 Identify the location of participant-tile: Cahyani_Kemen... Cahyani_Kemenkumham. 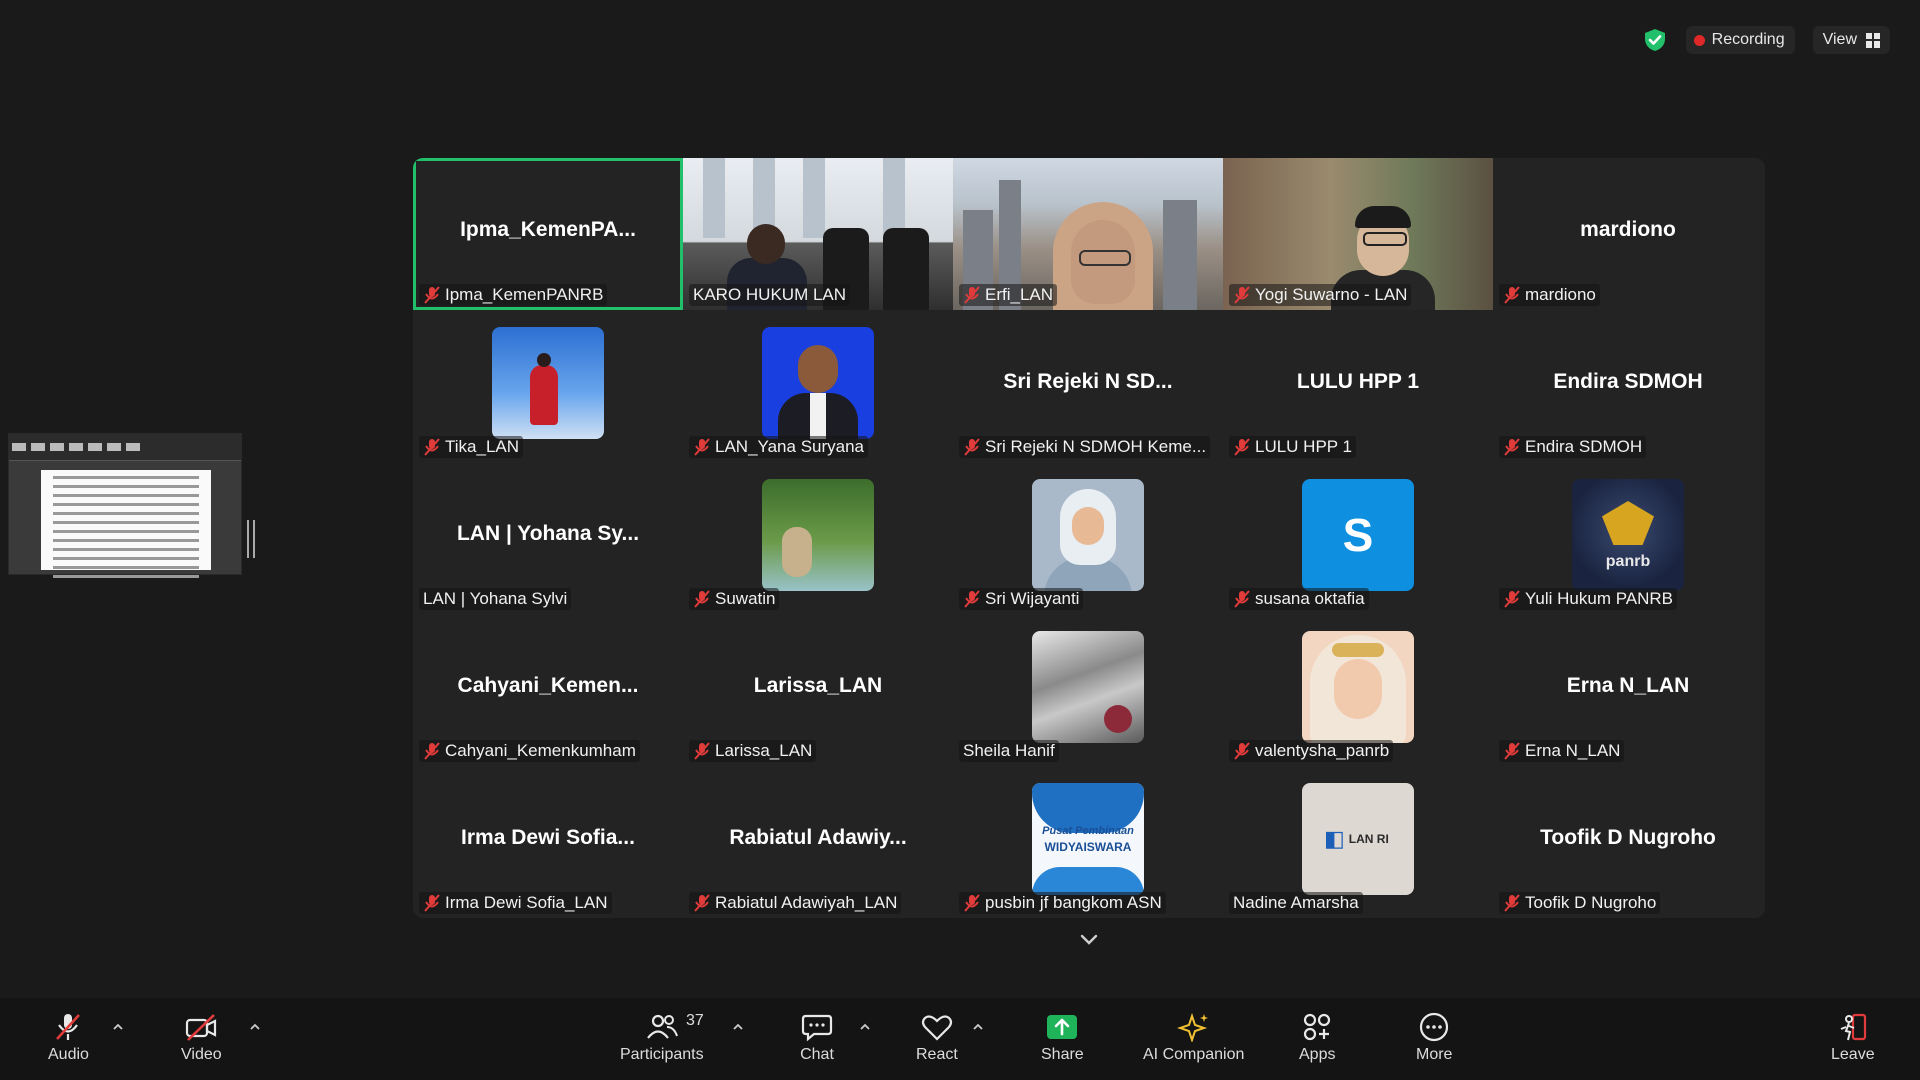
(548, 690).